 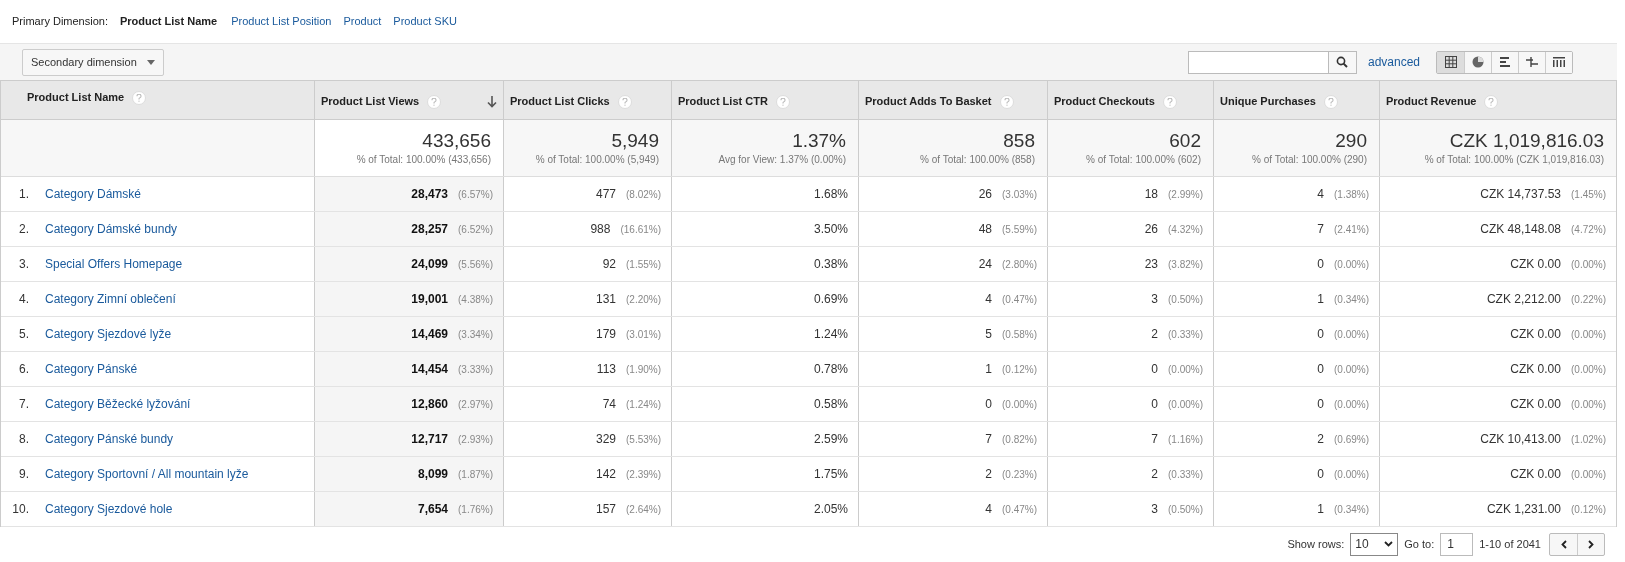 What do you see at coordinates (609, 264) in the screenshot?
I see `metric-value: 92` at bounding box center [609, 264].